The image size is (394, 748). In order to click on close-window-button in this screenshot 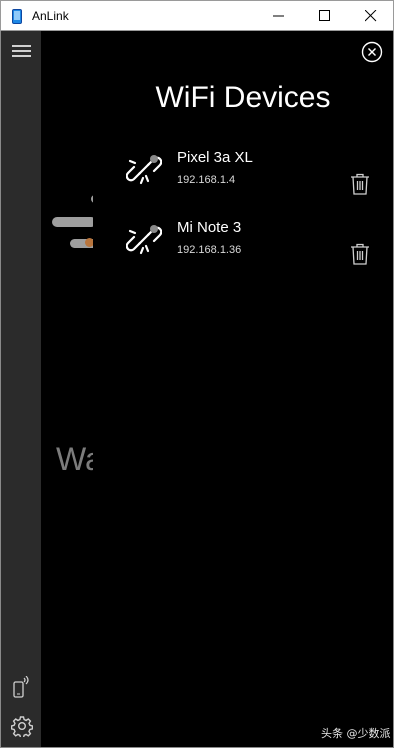, I will do `click(371, 16)`.